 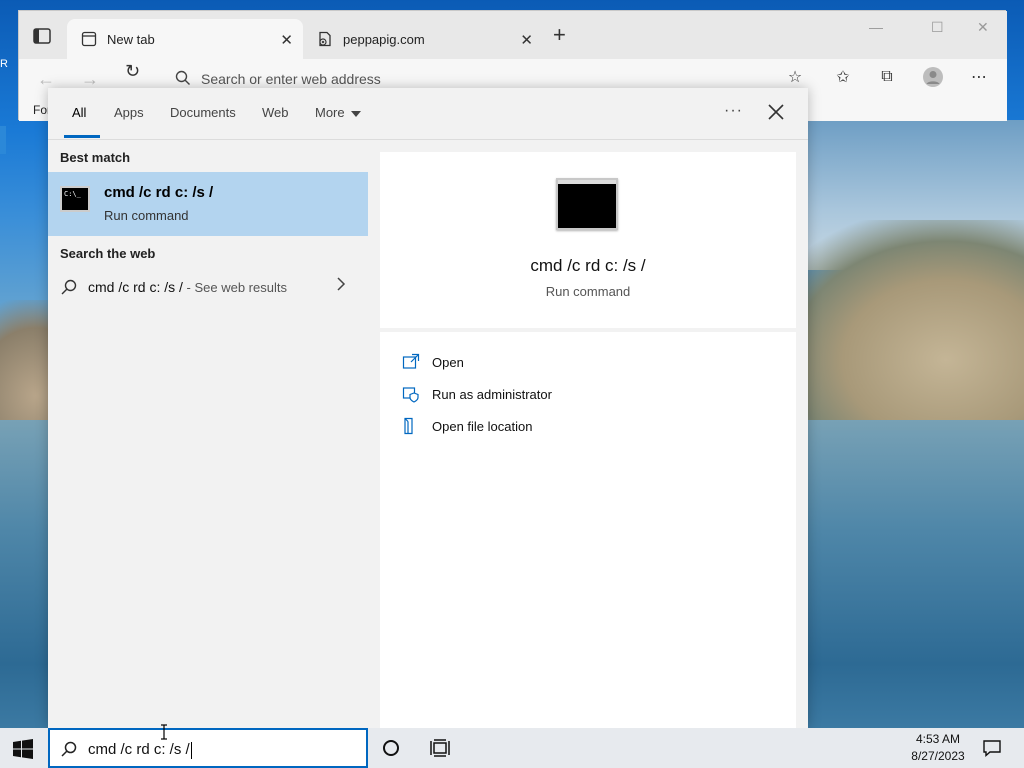 I want to click on chevron-right-icon, so click(x=341, y=286).